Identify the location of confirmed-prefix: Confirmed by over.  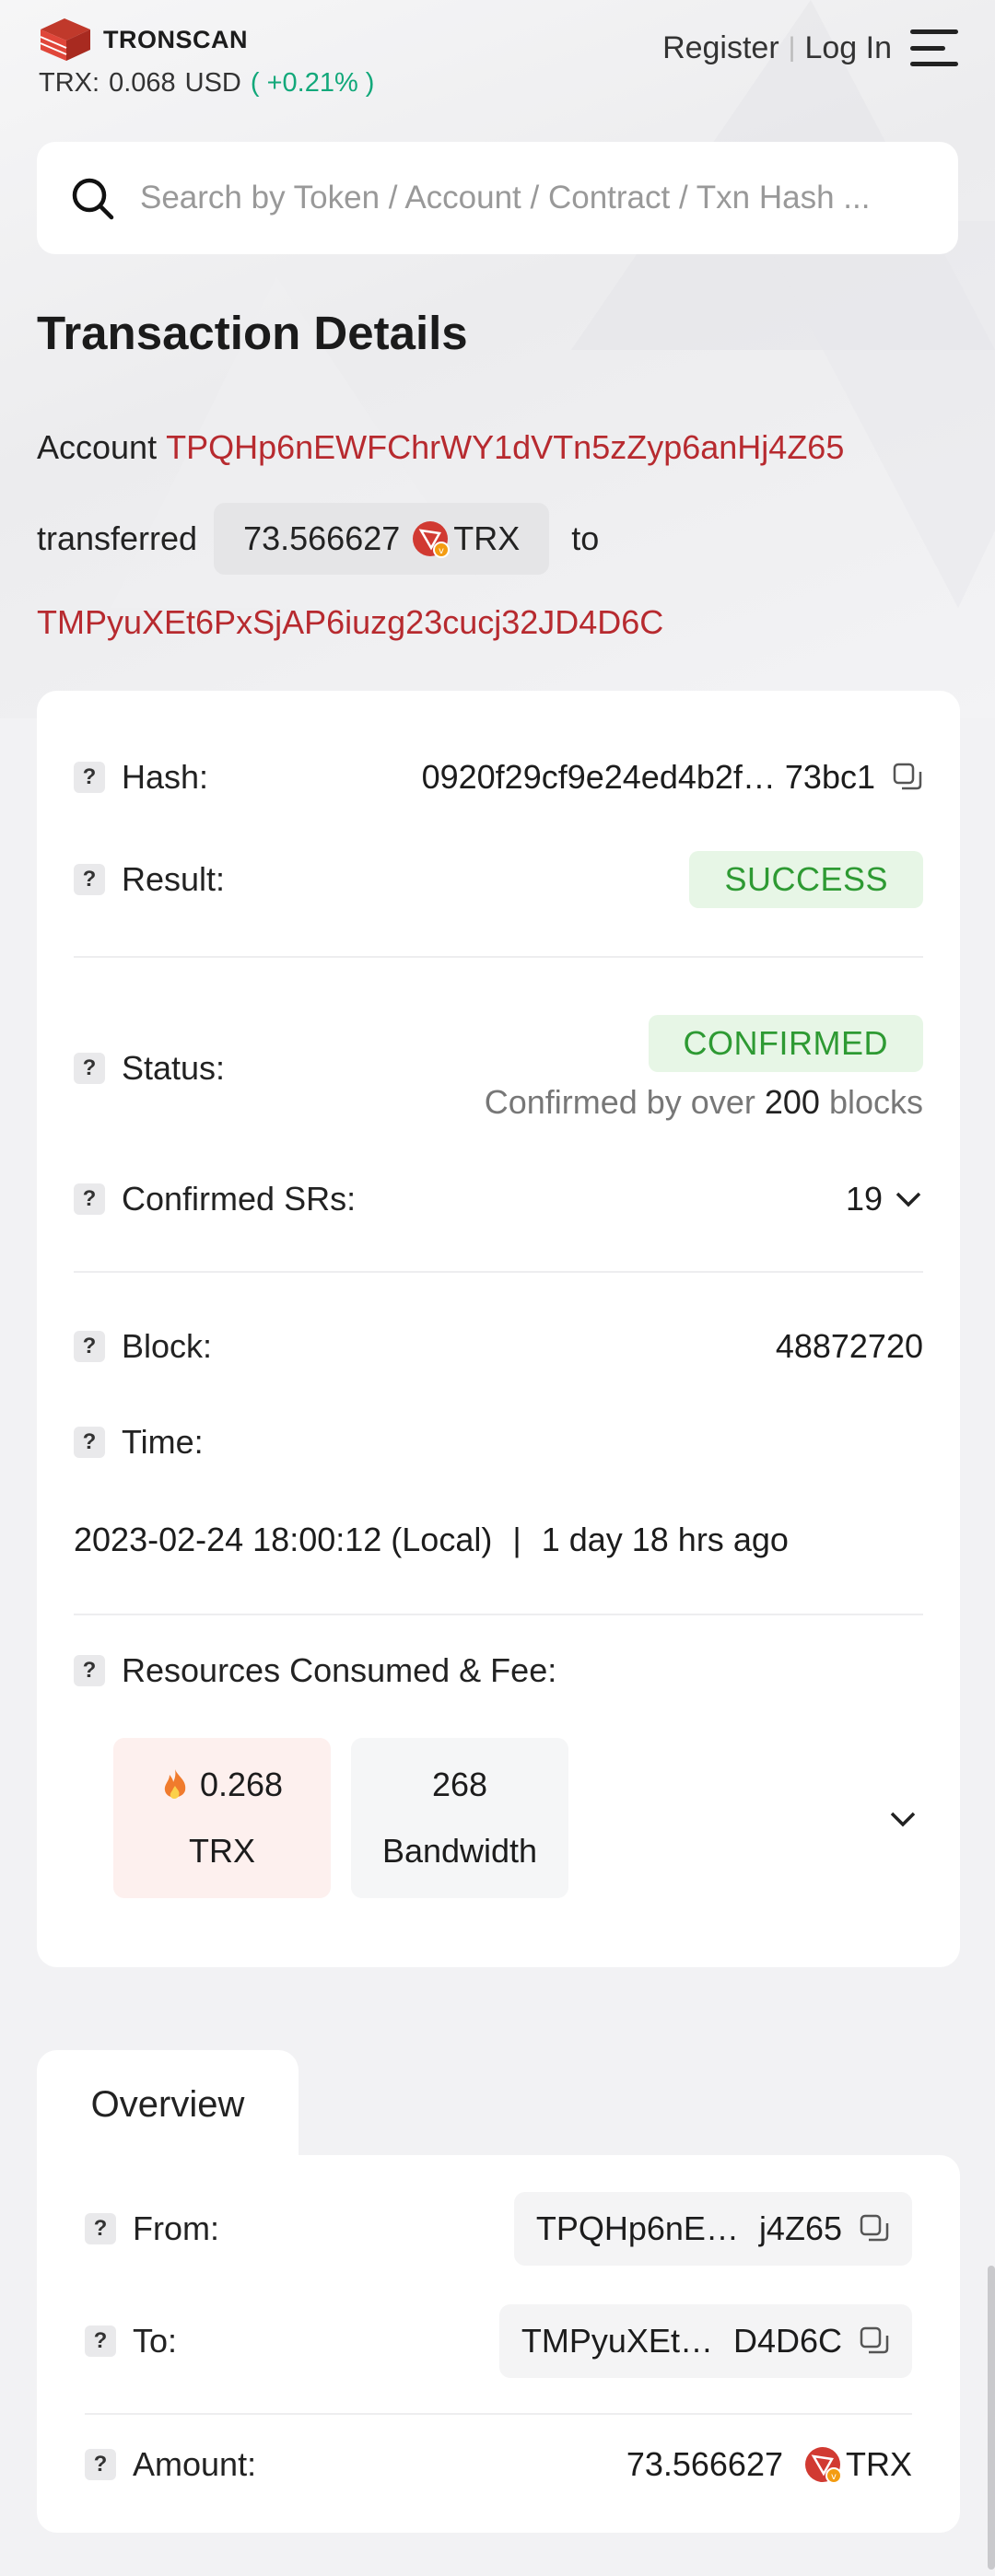
(619, 1102).